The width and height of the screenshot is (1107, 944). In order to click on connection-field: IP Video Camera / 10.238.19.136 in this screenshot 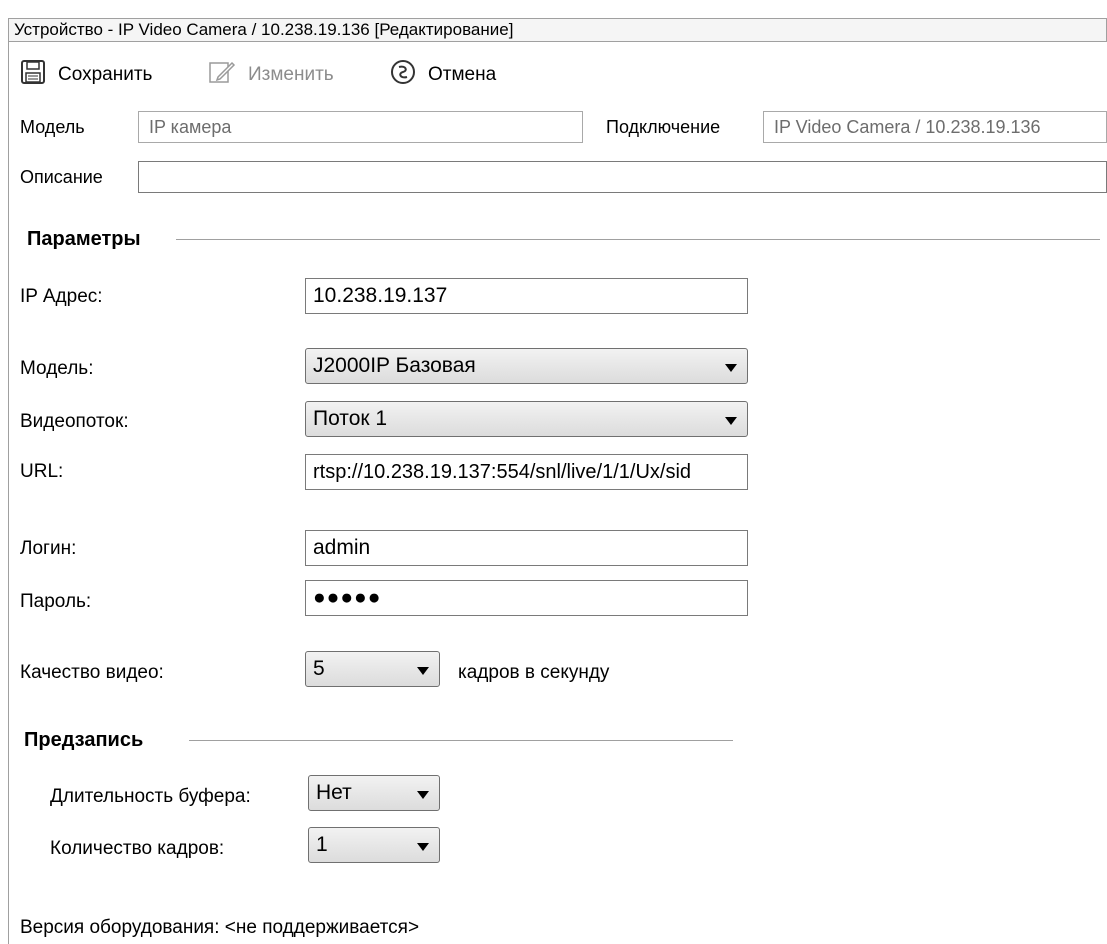, I will do `click(935, 127)`.